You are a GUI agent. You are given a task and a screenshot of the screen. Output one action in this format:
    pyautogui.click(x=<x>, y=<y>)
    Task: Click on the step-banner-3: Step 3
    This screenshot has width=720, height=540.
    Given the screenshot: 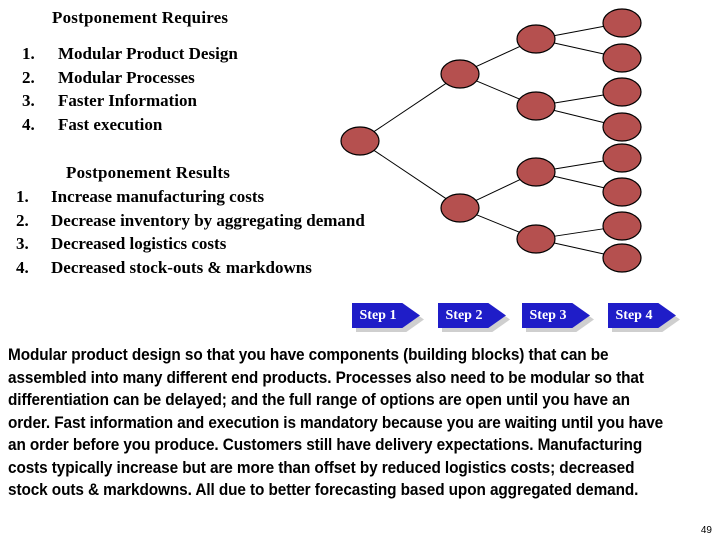 What is the action you would take?
    pyautogui.click(x=558, y=317)
    